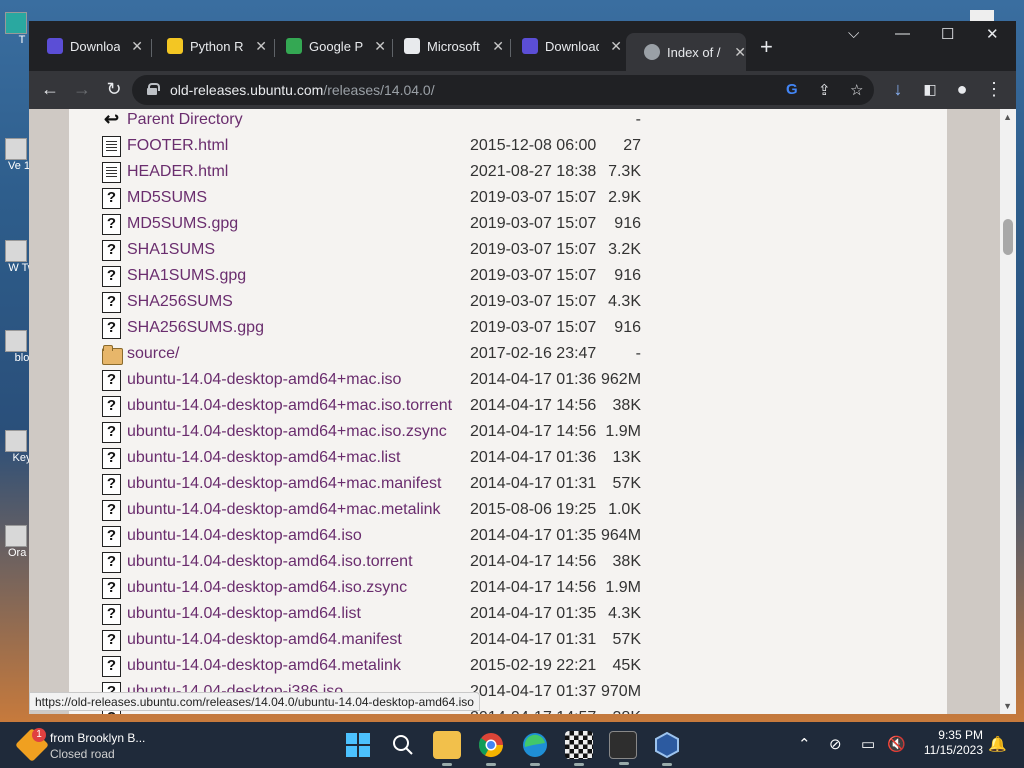  What do you see at coordinates (95, 46) in the screenshot?
I see `tab-title: Download` at bounding box center [95, 46].